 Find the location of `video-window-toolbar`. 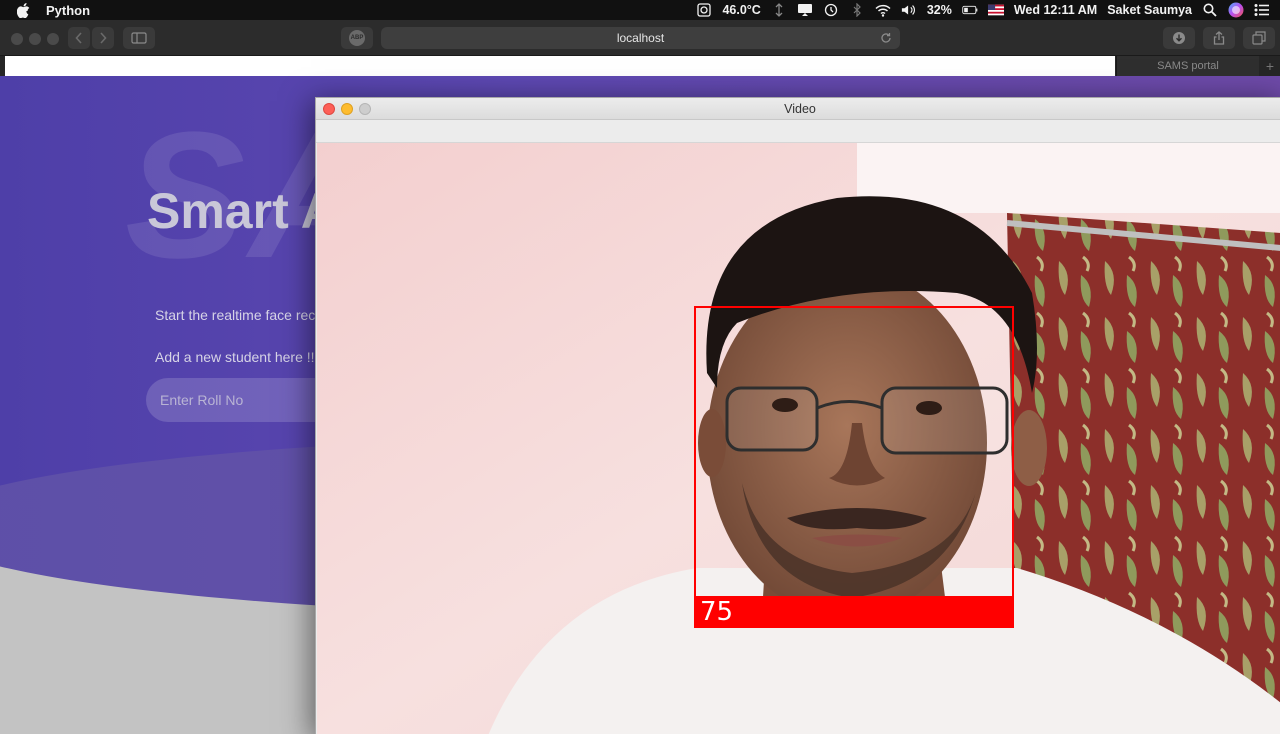

video-window-toolbar is located at coordinates (798, 131).